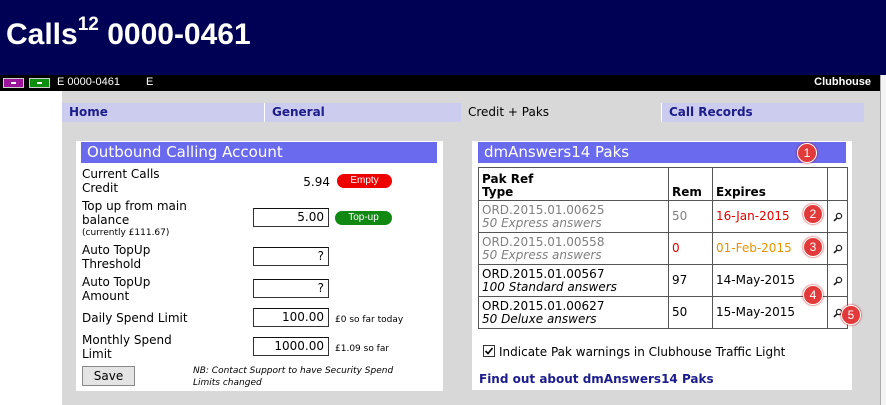 This screenshot has height=405, width=886. What do you see at coordinates (690, 248) in the screenshot?
I see `pak-rem: 0` at bounding box center [690, 248].